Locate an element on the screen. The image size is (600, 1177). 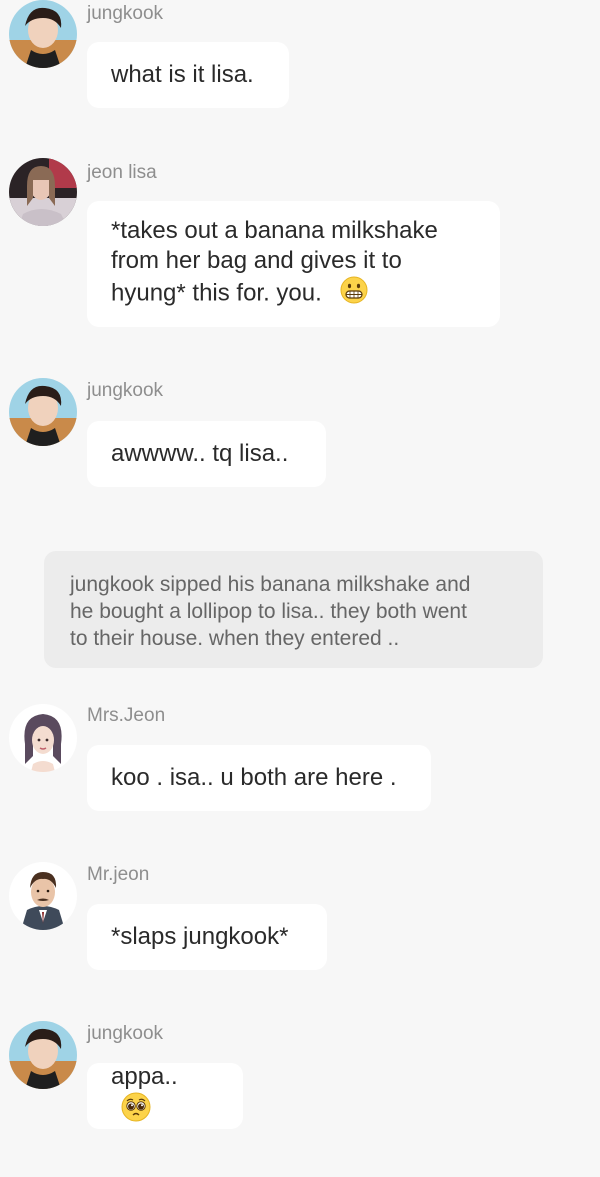
pleading-face-emoji is located at coordinates (134, 1111).